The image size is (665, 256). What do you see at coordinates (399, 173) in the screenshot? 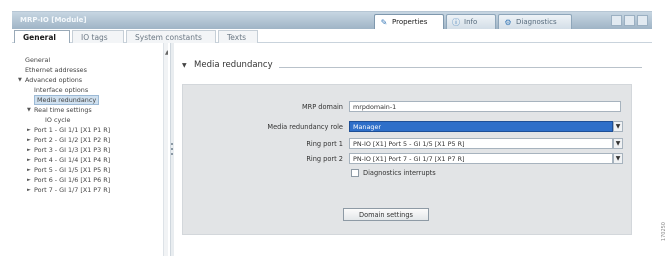
I see `diagnostics-interrupts-label: Diagnostics interrupts` at bounding box center [399, 173].